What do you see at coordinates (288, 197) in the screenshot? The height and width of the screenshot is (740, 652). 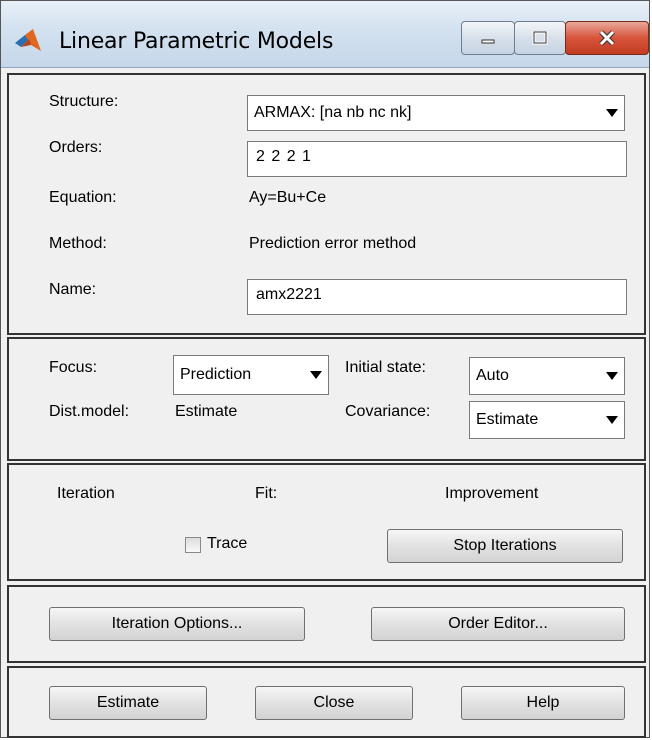 I see `equation-value: Ay=Bu+Ce` at bounding box center [288, 197].